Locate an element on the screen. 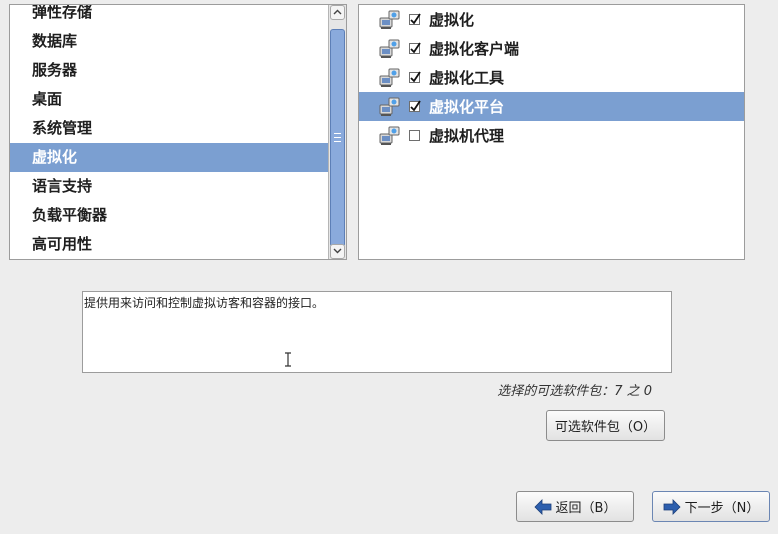 This screenshot has width=778, height=534. package-description: 提供用来访问和控制虚拟访客和容器的接口。 is located at coordinates (377, 332).